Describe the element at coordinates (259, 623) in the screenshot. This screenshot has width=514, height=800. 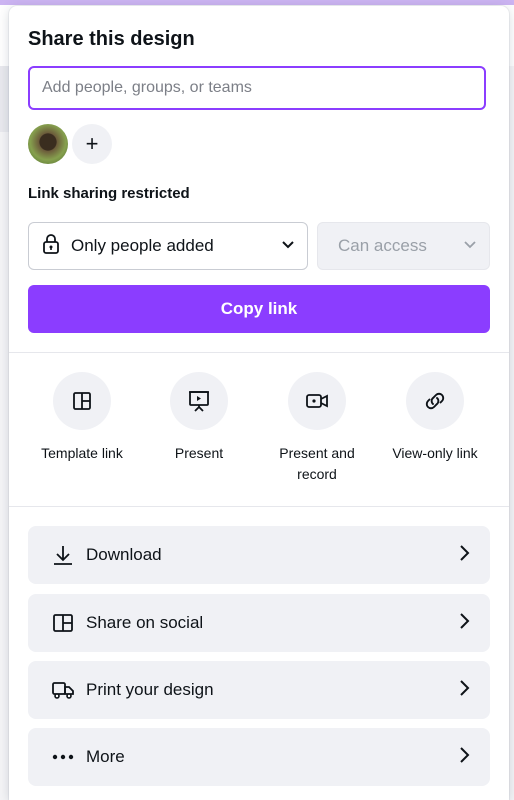
I see `share-on-social-option: Share on social` at that location.